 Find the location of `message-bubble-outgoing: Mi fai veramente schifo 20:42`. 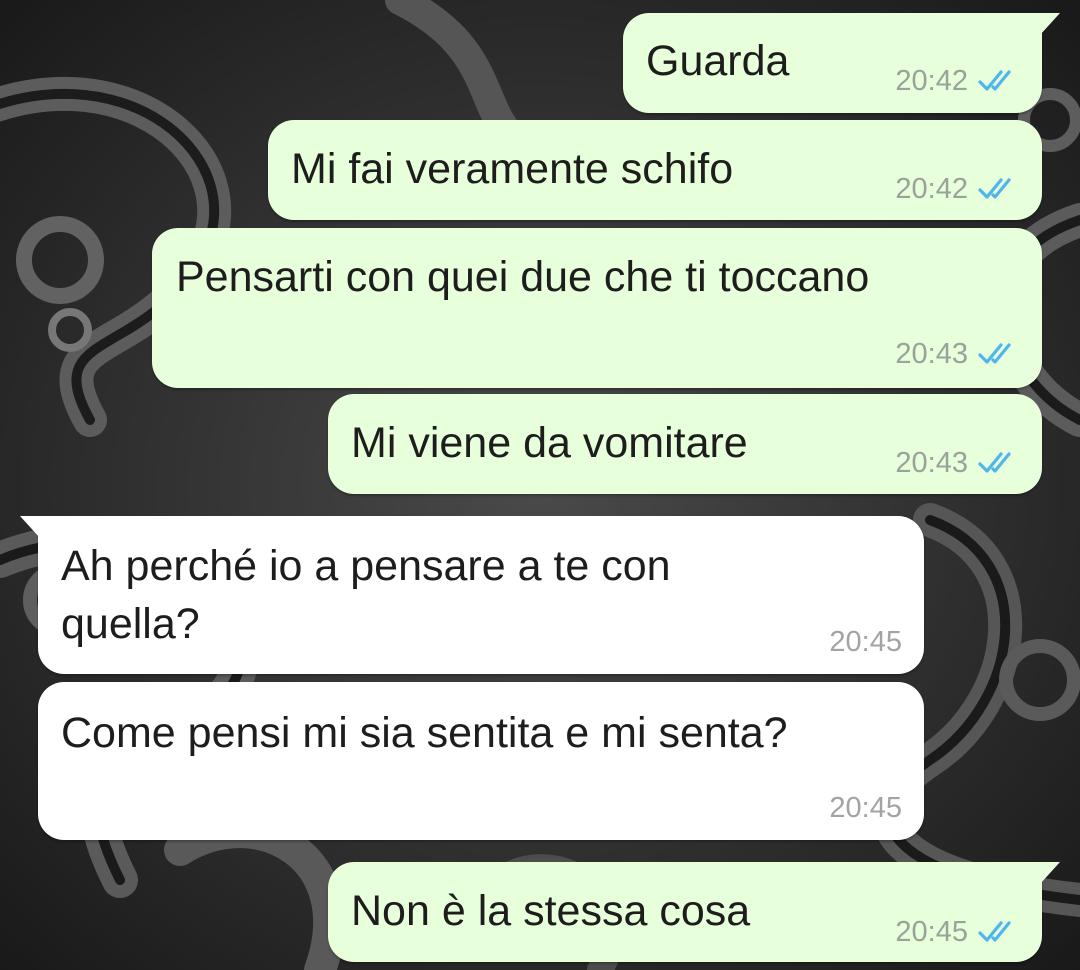

message-bubble-outgoing: Mi fai veramente schifo 20:42 is located at coordinates (655, 170).